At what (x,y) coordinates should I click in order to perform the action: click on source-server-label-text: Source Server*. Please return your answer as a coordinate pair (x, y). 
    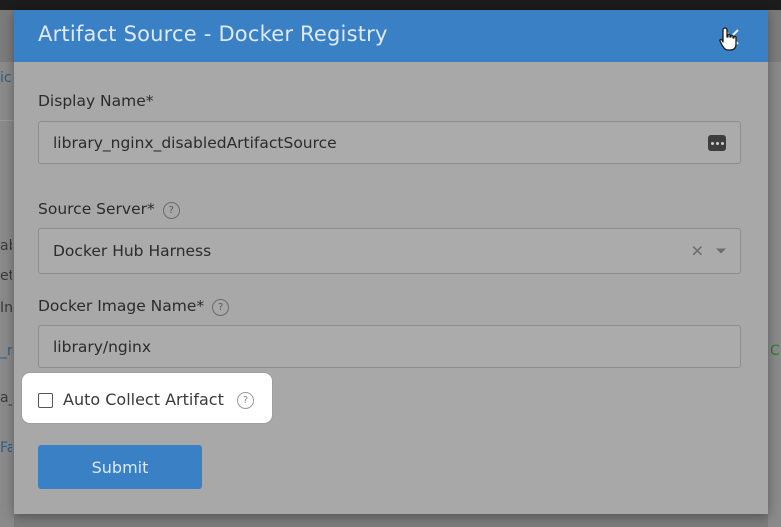
    Looking at the image, I should click on (96, 209).